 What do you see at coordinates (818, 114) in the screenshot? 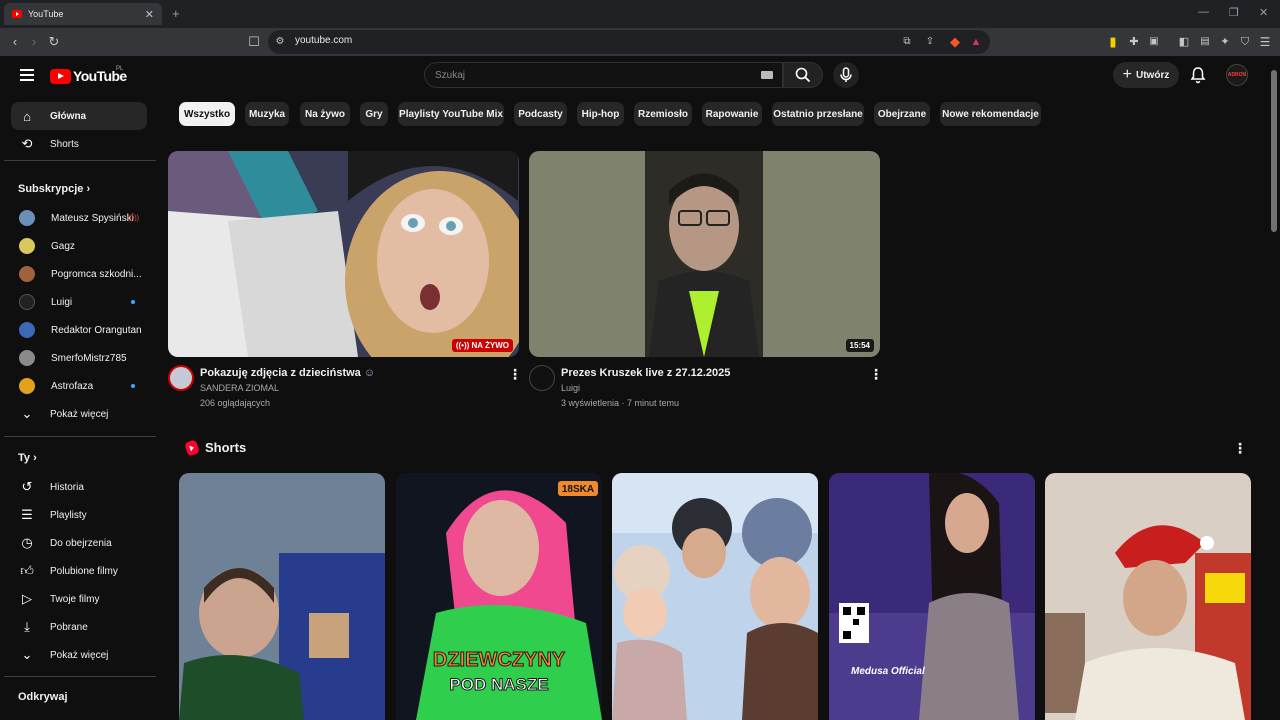
I see `chip-recently-uploaded: Ostatnio przesłane` at bounding box center [818, 114].